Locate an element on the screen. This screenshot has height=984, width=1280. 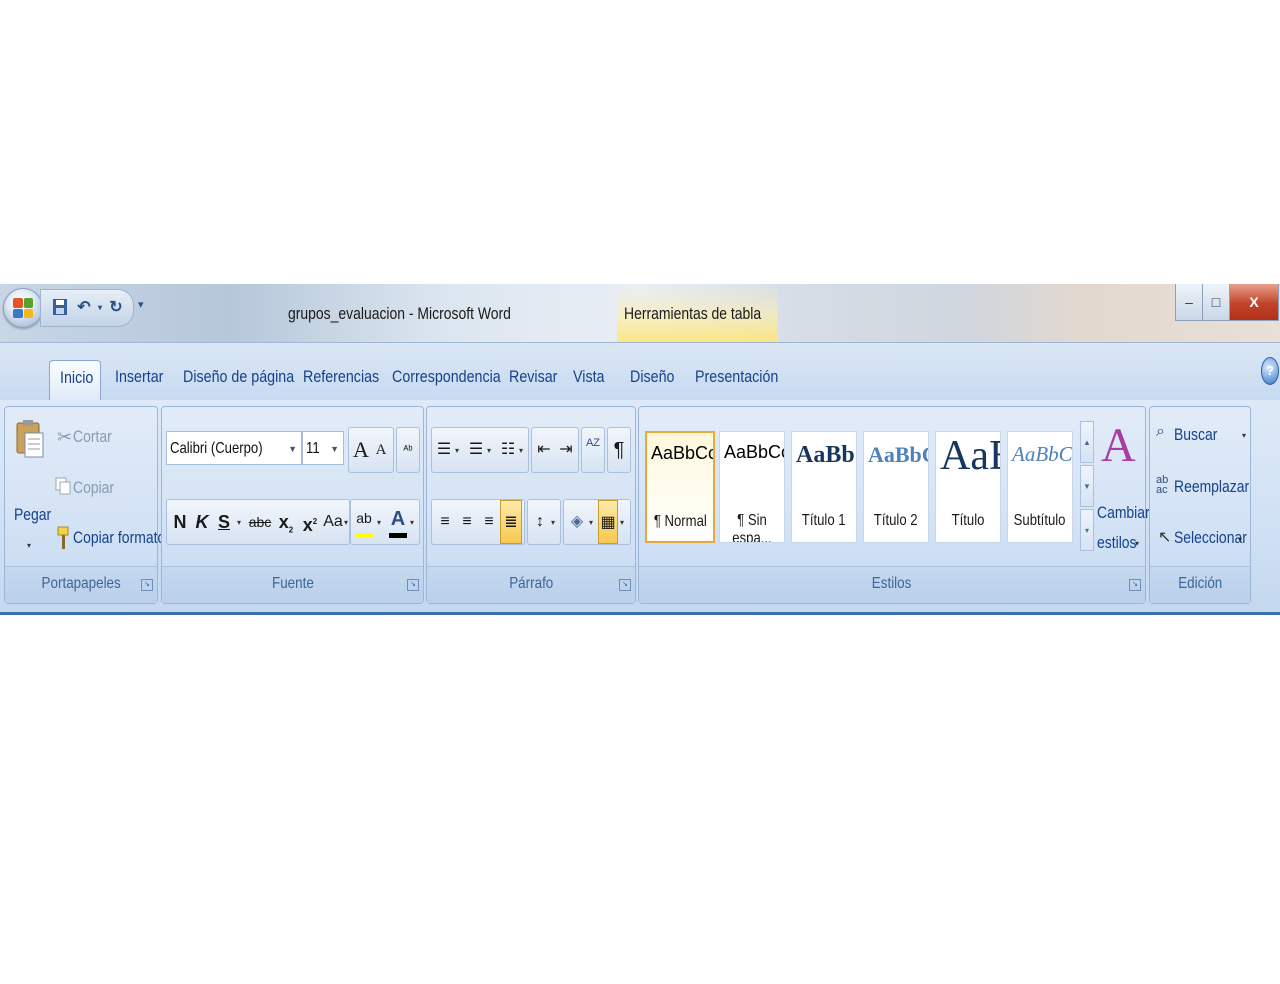
shrink-font-button: A is located at coordinates (381, 450).